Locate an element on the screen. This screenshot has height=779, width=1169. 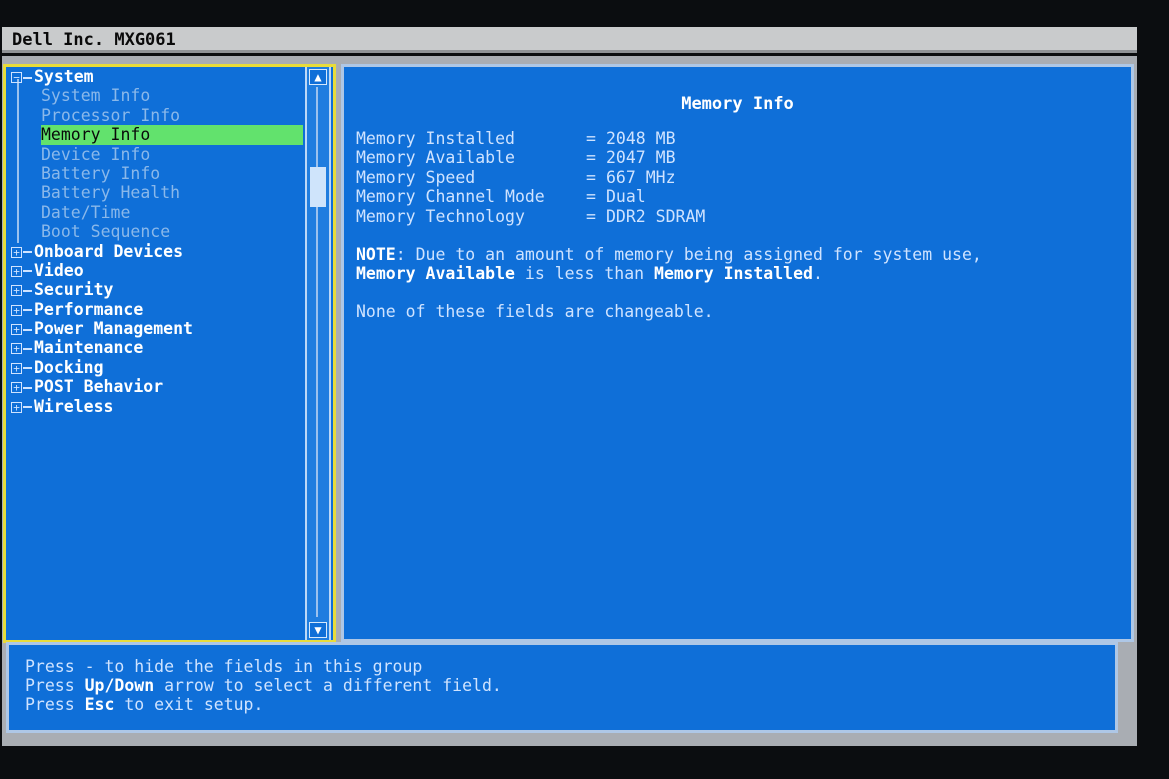
tree-item-date-time: Date/Time is located at coordinates (158, 212).